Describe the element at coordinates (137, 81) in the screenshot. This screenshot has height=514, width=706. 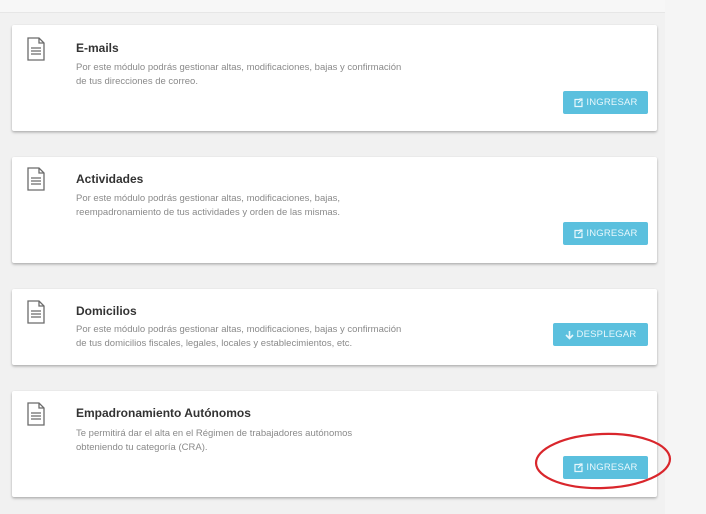
I see `module-description-line: de tus direcciones de correo.` at that location.